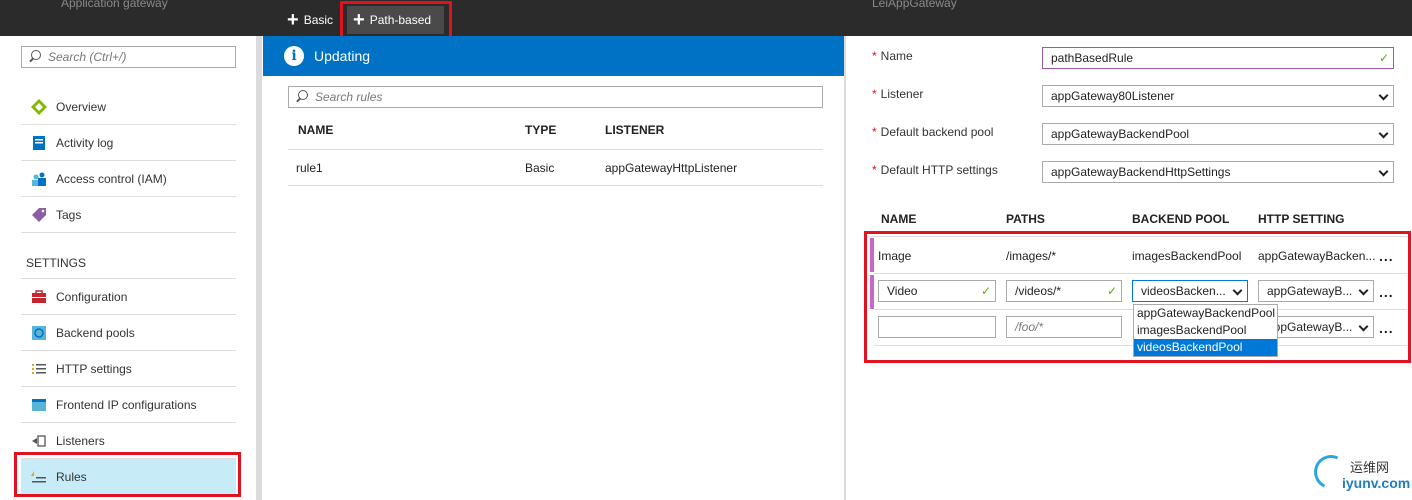 Image resolution: width=1412 pixels, height=500 pixels. Describe the element at coordinates (309, 168) in the screenshot. I see `rule-name: rule1` at that location.